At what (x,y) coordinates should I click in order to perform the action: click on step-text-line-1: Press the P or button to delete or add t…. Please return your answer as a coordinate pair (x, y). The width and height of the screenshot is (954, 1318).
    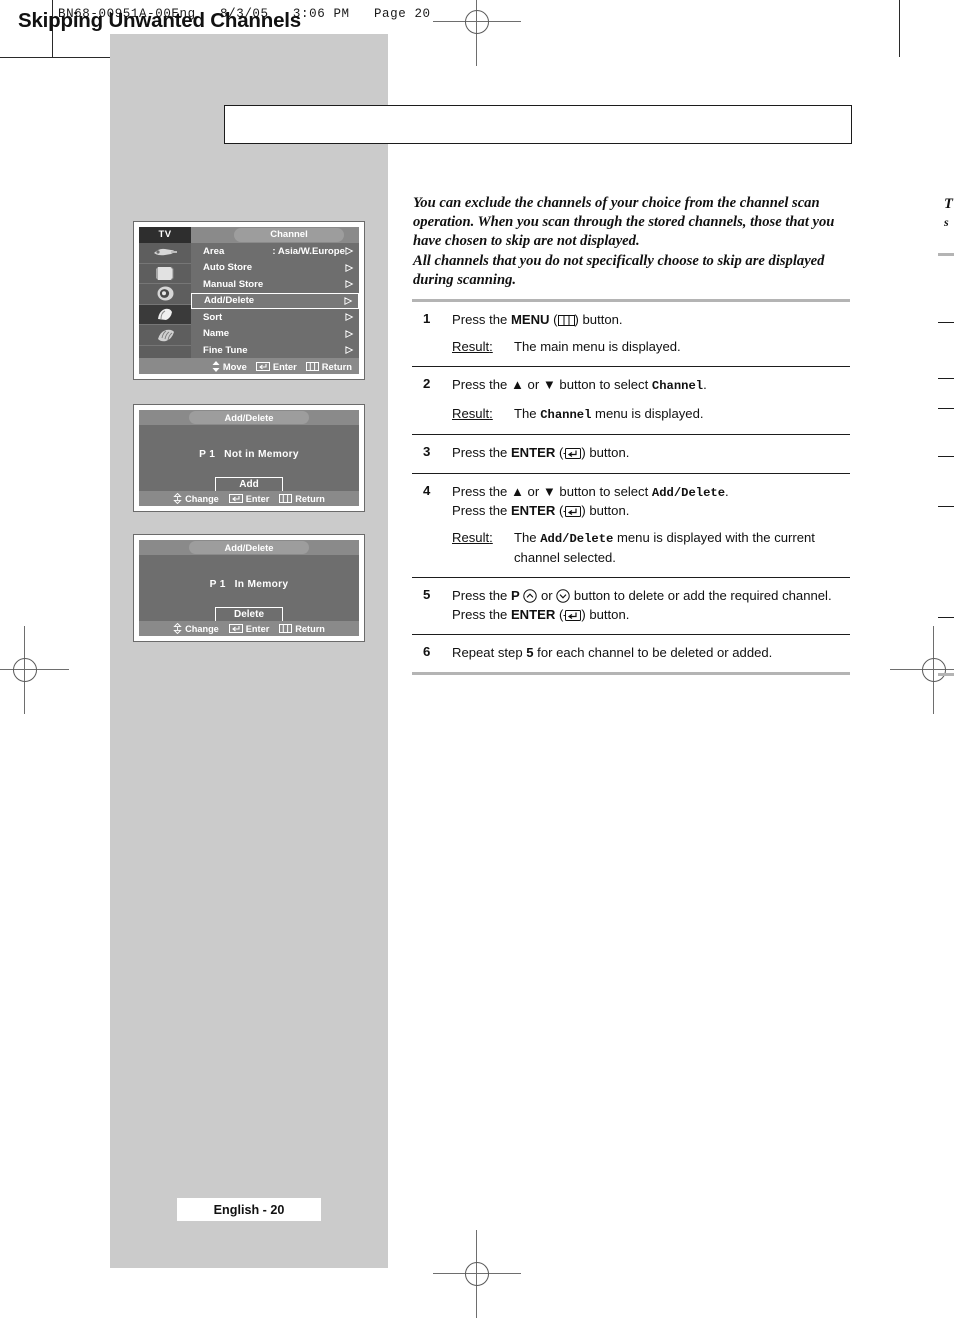
    Looking at the image, I should click on (642, 596).